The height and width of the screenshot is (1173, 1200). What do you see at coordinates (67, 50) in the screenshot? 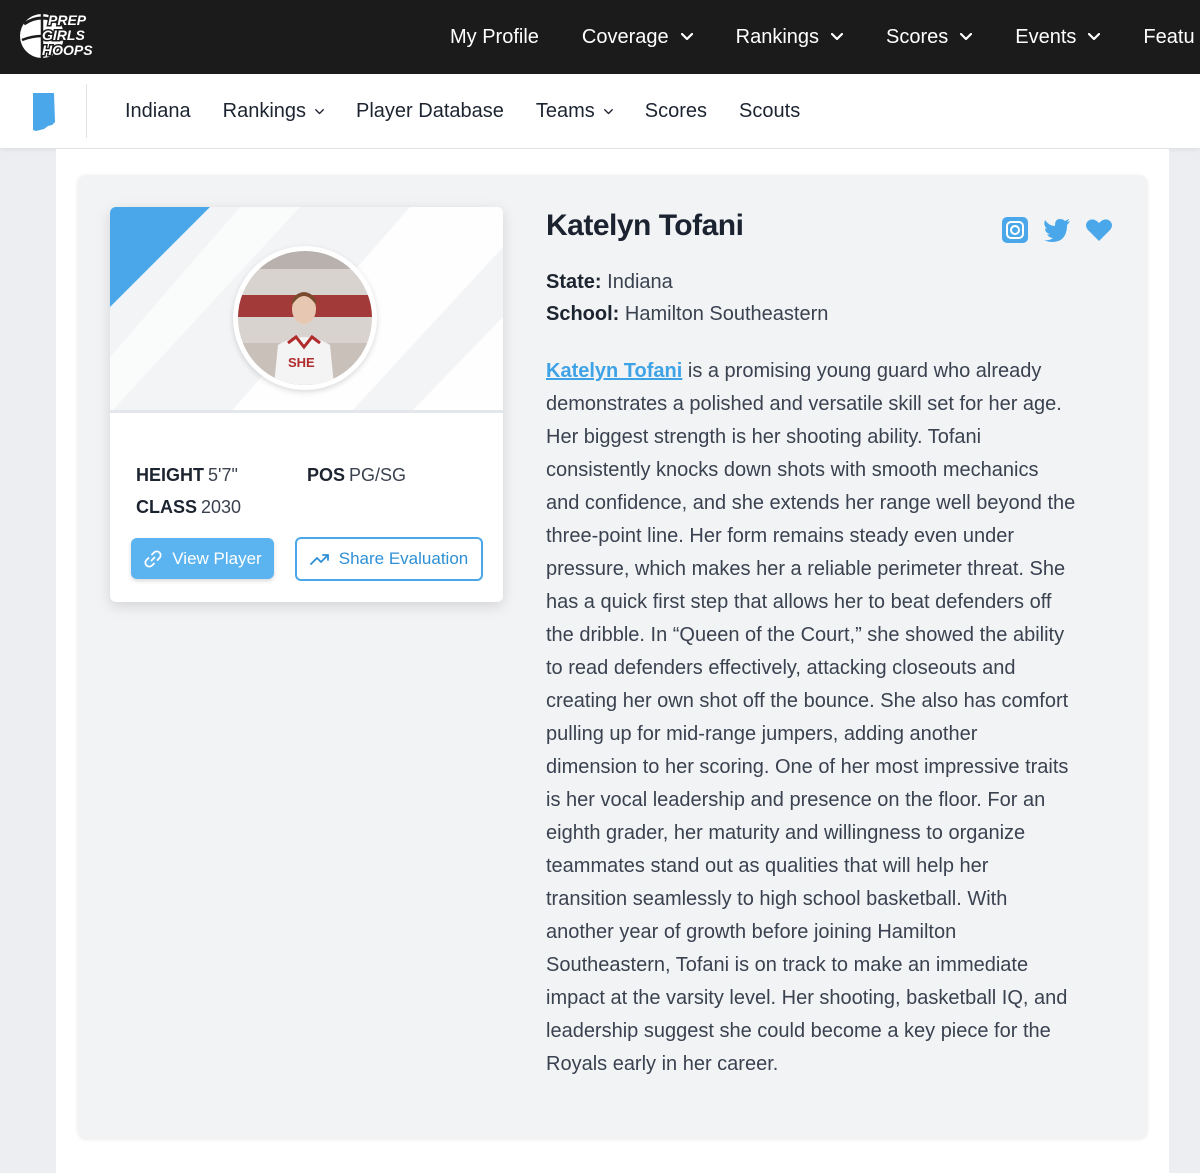
I see `logo-text-hoops: HOOPS` at bounding box center [67, 50].